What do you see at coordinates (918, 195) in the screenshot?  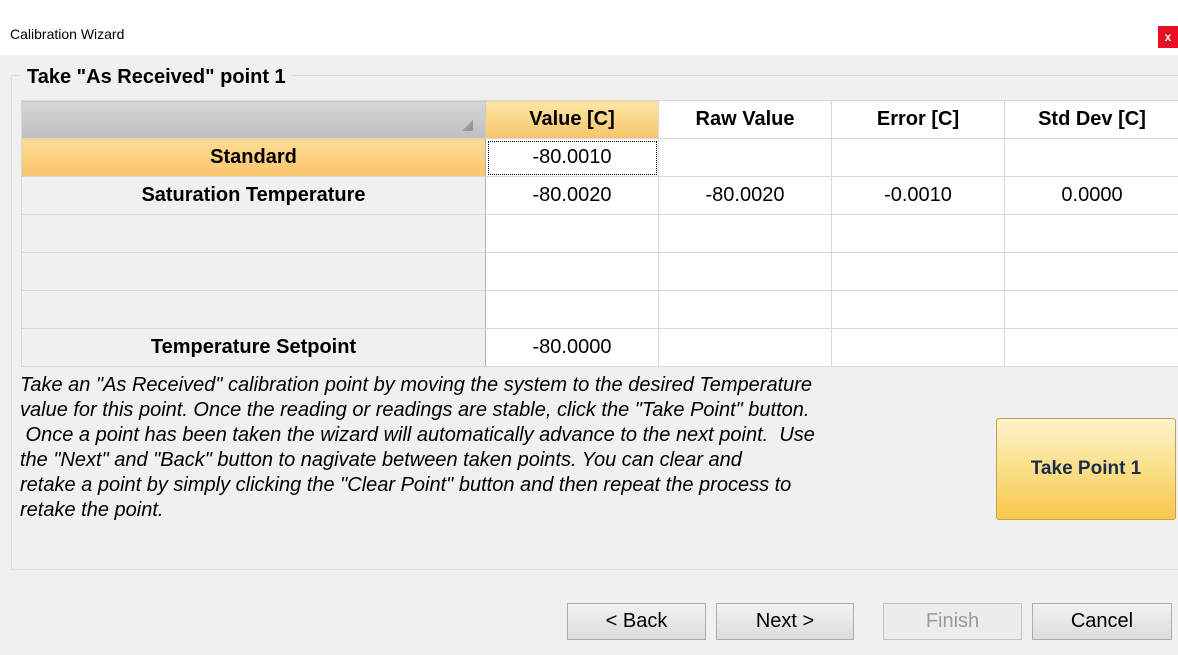 I see `grid-cell: -0.0010` at bounding box center [918, 195].